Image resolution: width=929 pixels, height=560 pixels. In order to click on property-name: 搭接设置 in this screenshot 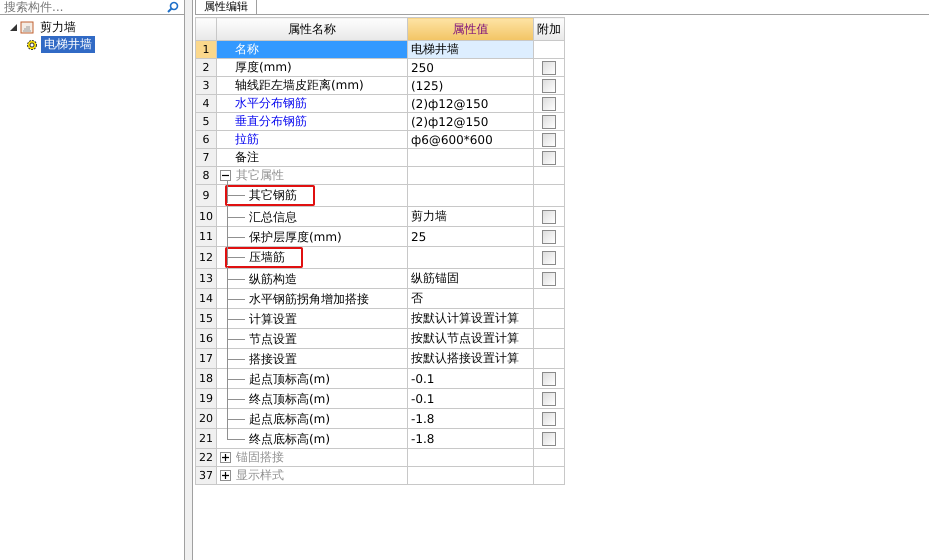, I will do `click(273, 359)`.